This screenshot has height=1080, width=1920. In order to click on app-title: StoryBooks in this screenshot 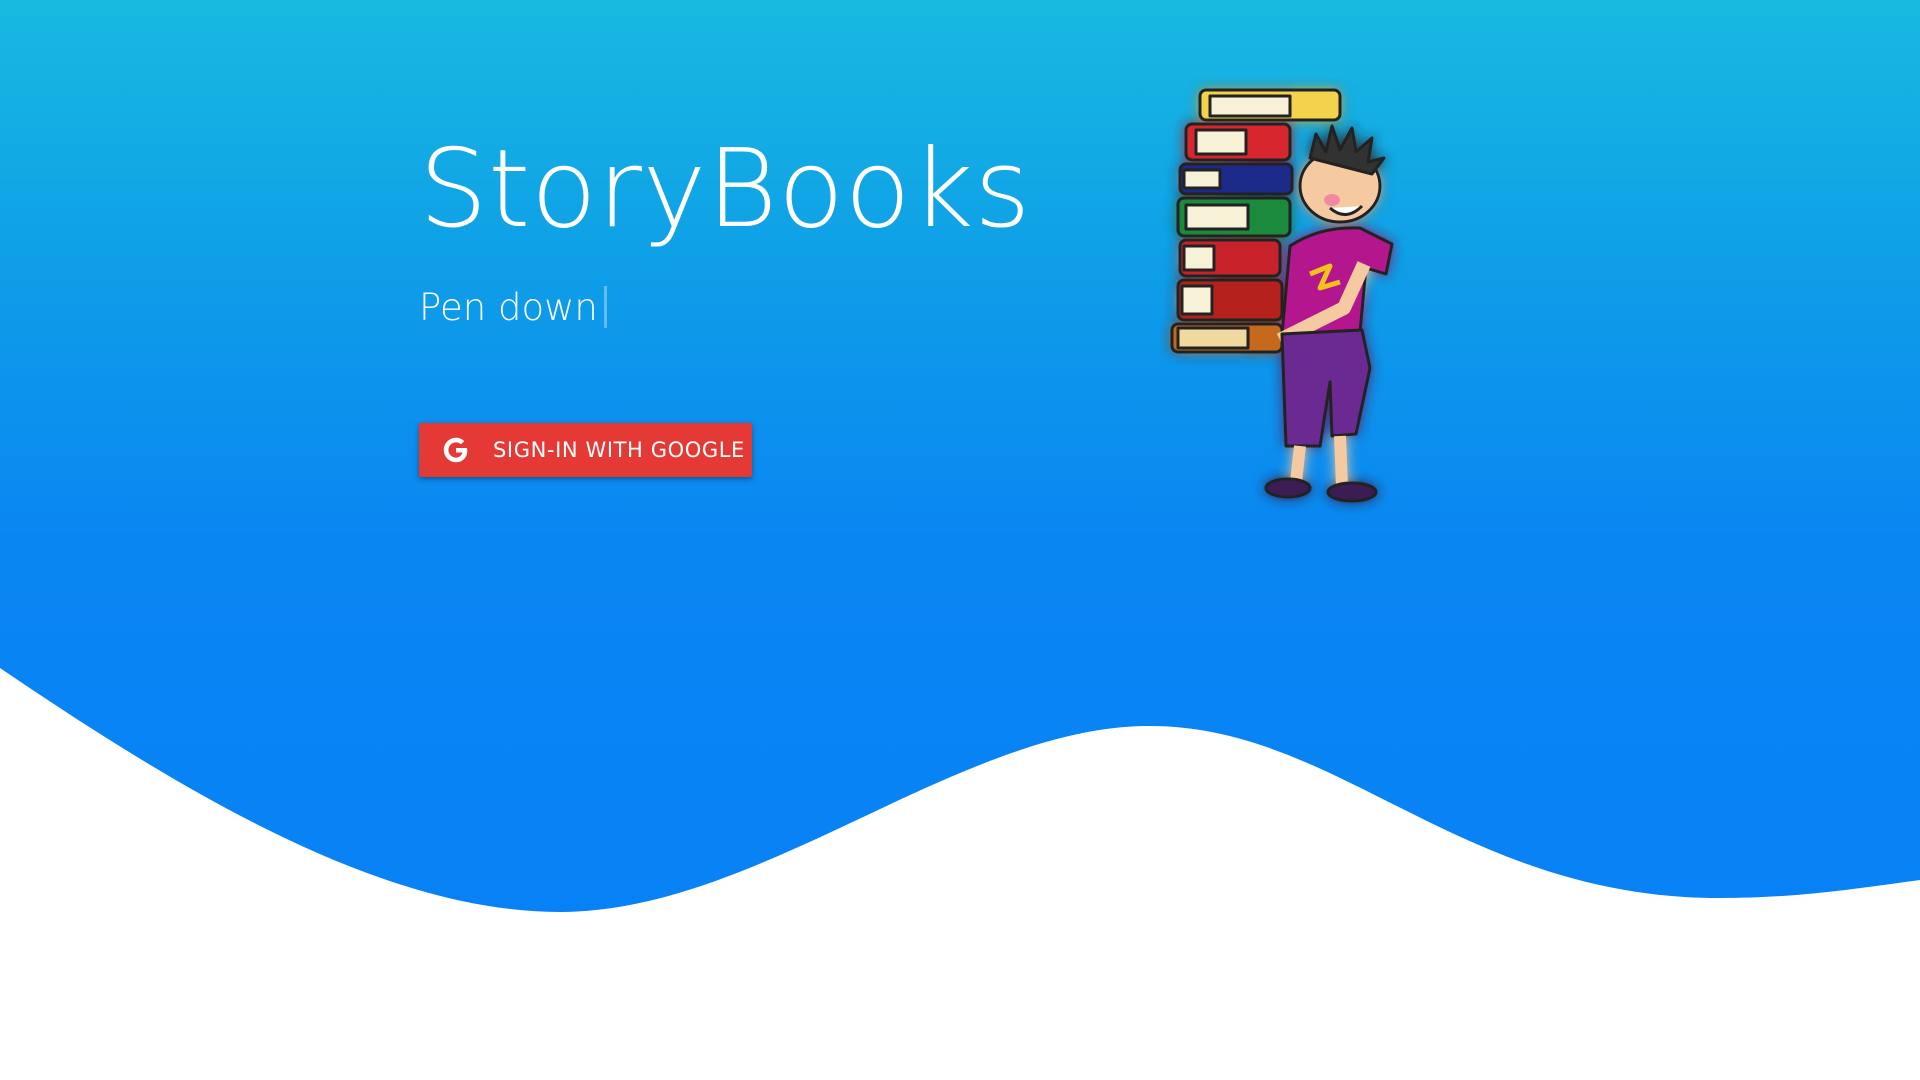, I will do `click(725, 189)`.